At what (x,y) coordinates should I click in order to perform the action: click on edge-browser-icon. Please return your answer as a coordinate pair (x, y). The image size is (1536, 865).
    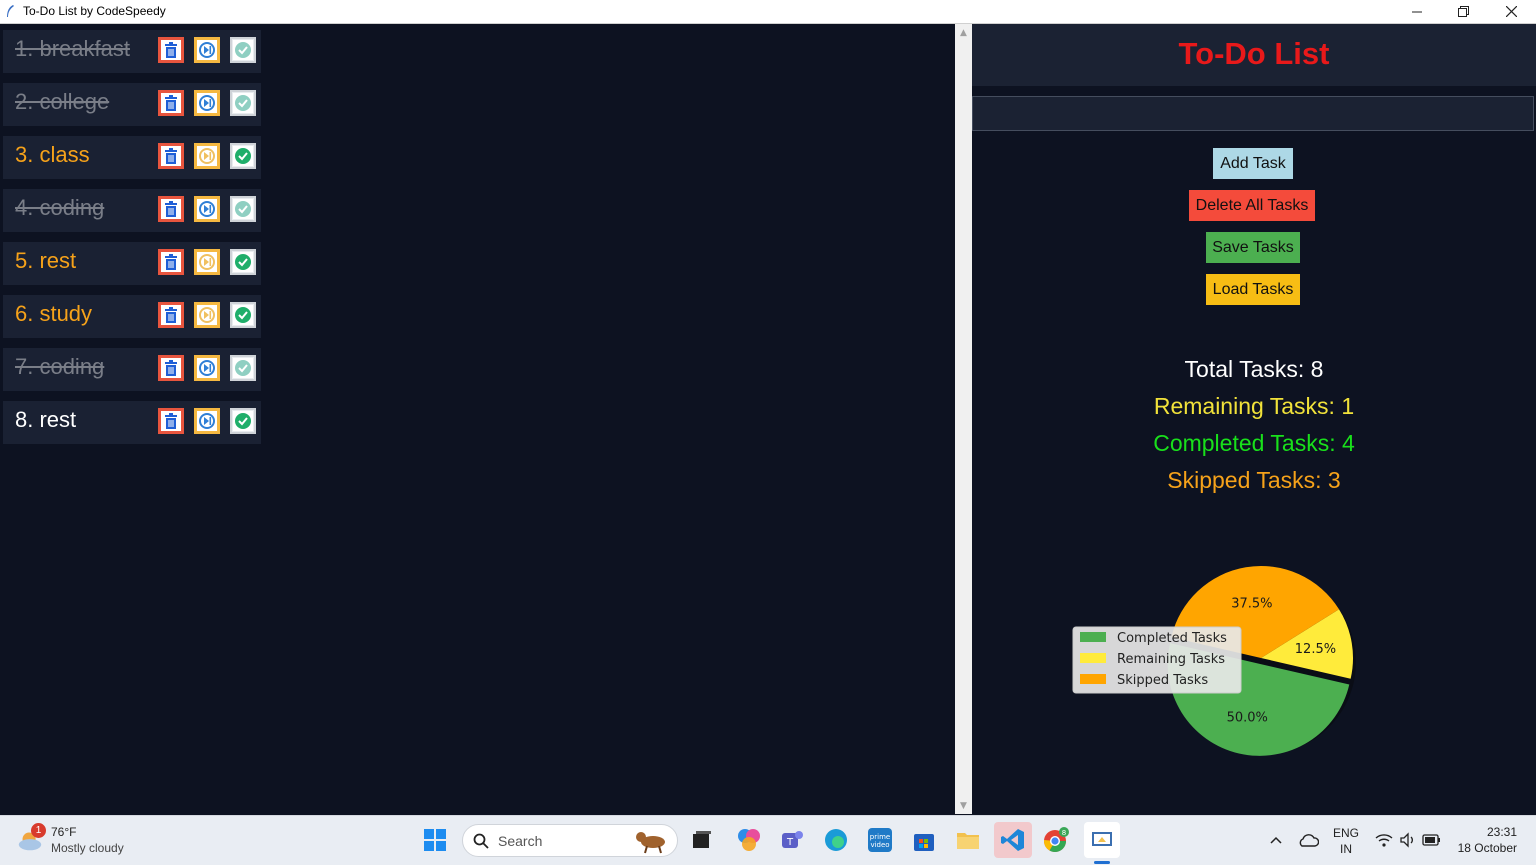
    Looking at the image, I should click on (836, 840).